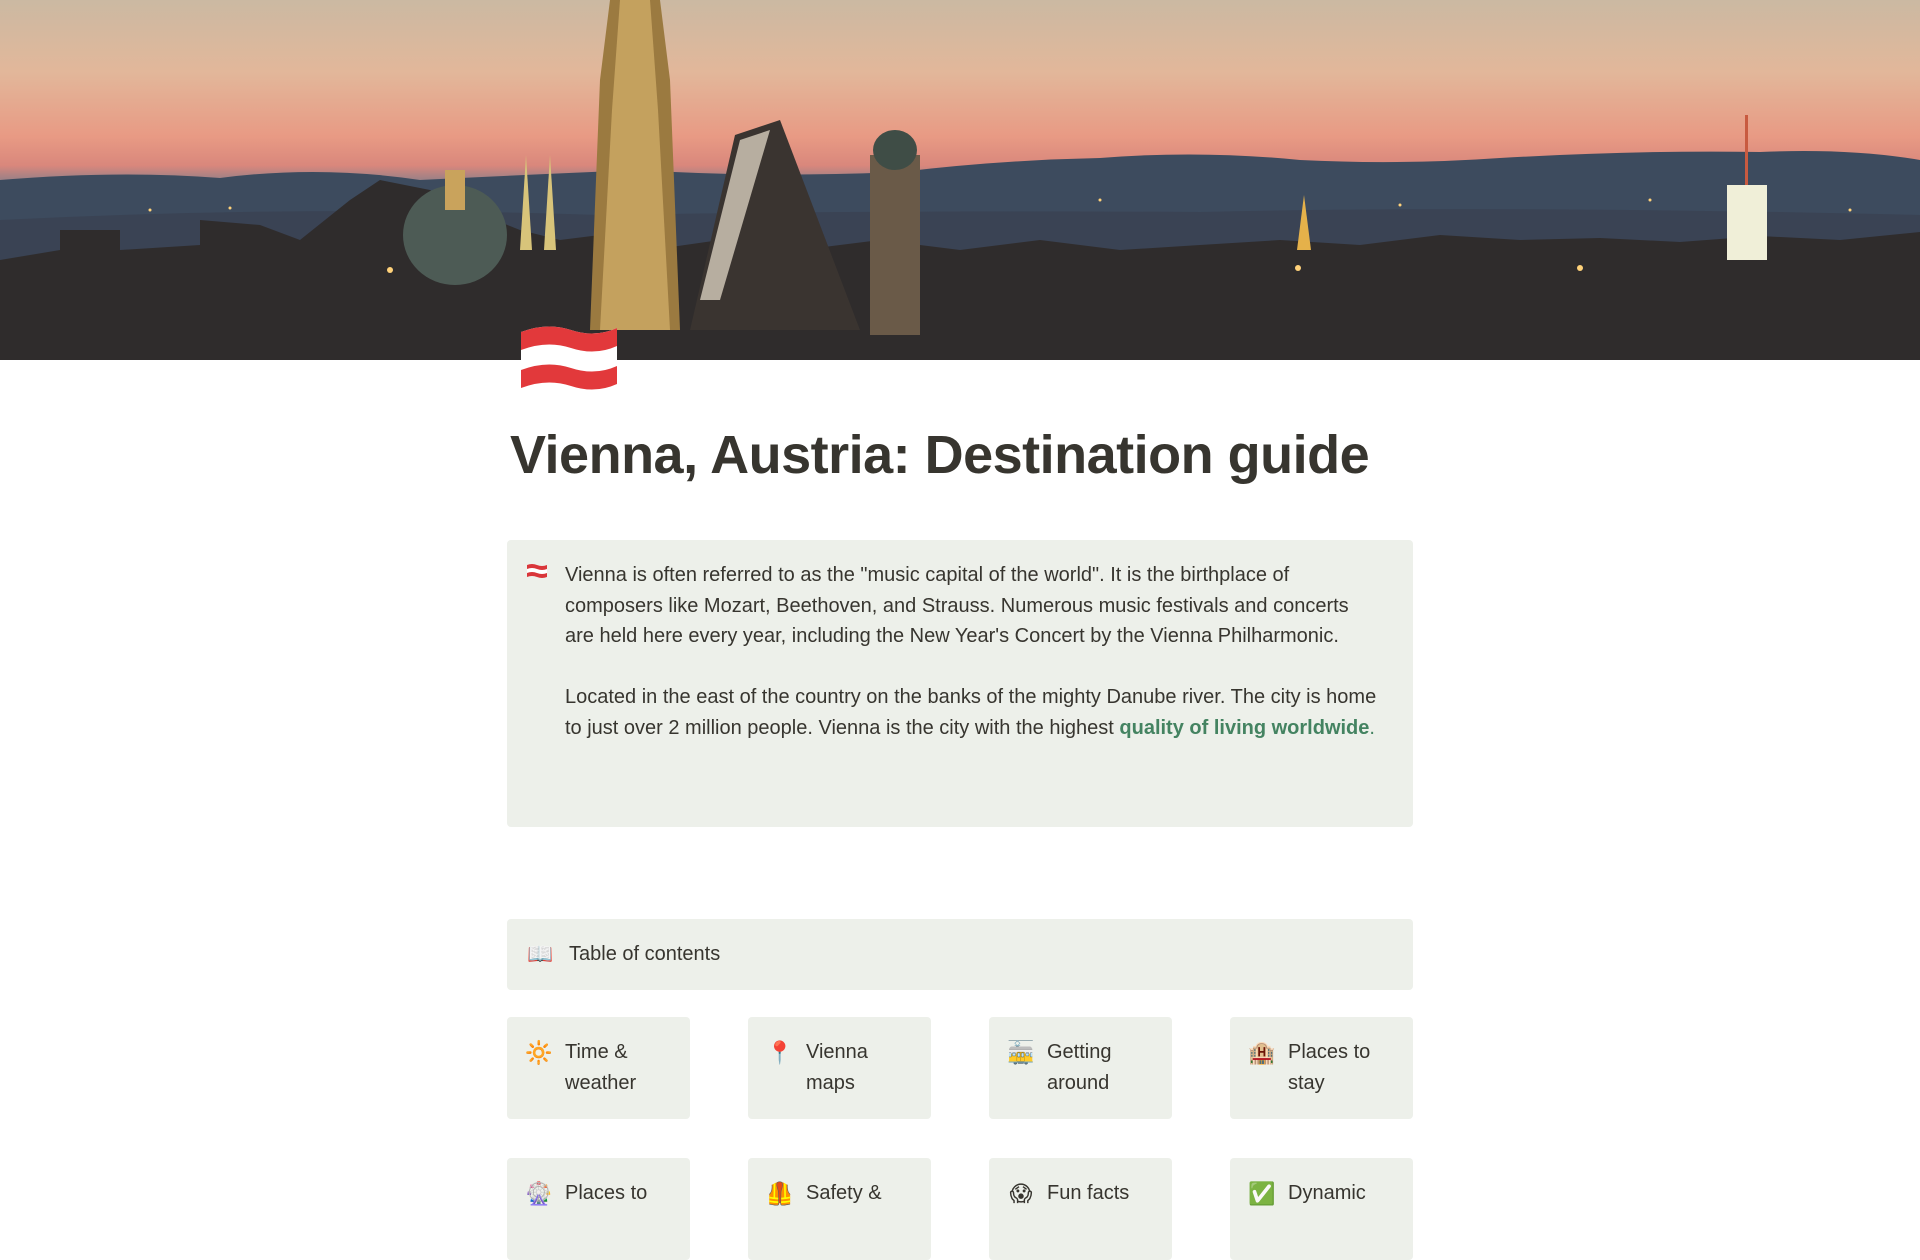 Image resolution: width=1920 pixels, height=1260 pixels. What do you see at coordinates (1080, 1209) in the screenshot?
I see `toc-card-fun-facts: 😱 Fun facts` at bounding box center [1080, 1209].